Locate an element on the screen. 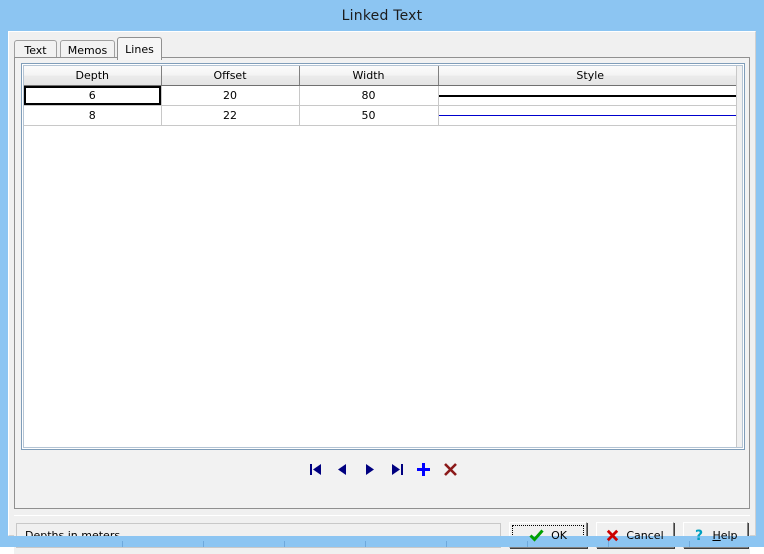 This screenshot has width=764, height=554. cell-offset: 20 is located at coordinates (230, 95).